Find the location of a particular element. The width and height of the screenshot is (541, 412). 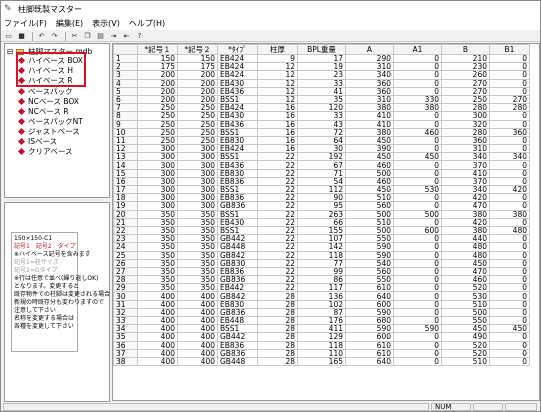

table-cell: 112 is located at coordinates (321, 189).